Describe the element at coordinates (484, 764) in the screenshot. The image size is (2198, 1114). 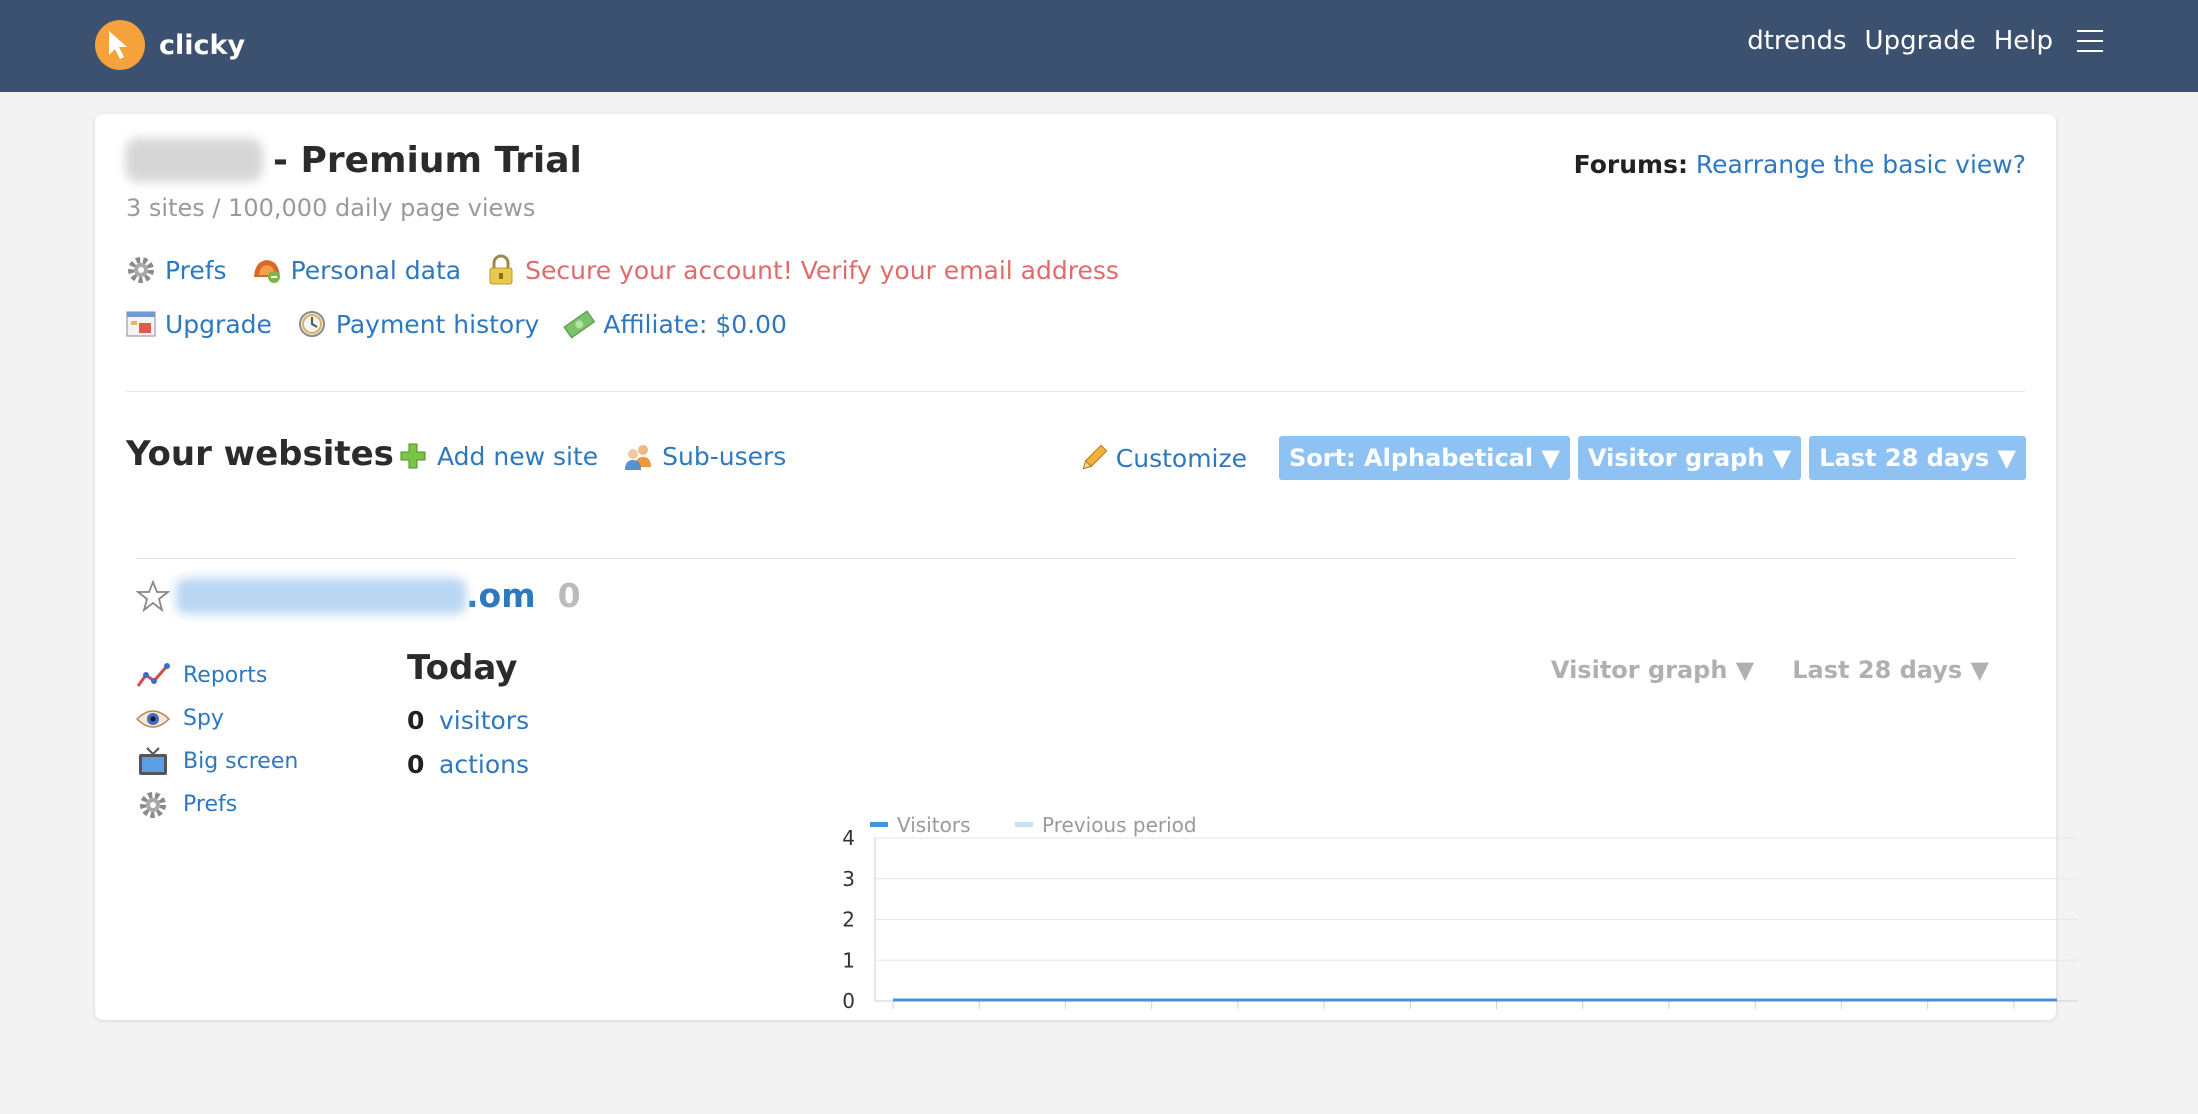
I see `actions-link: actions` at that location.